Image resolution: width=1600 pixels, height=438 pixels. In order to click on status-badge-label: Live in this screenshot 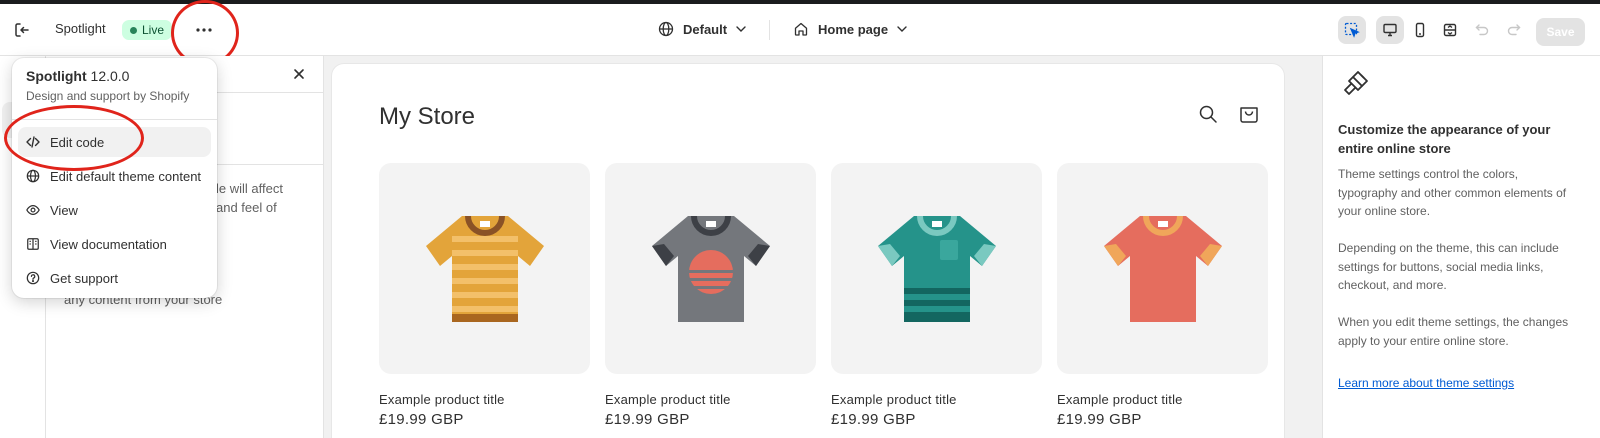, I will do `click(153, 30)`.